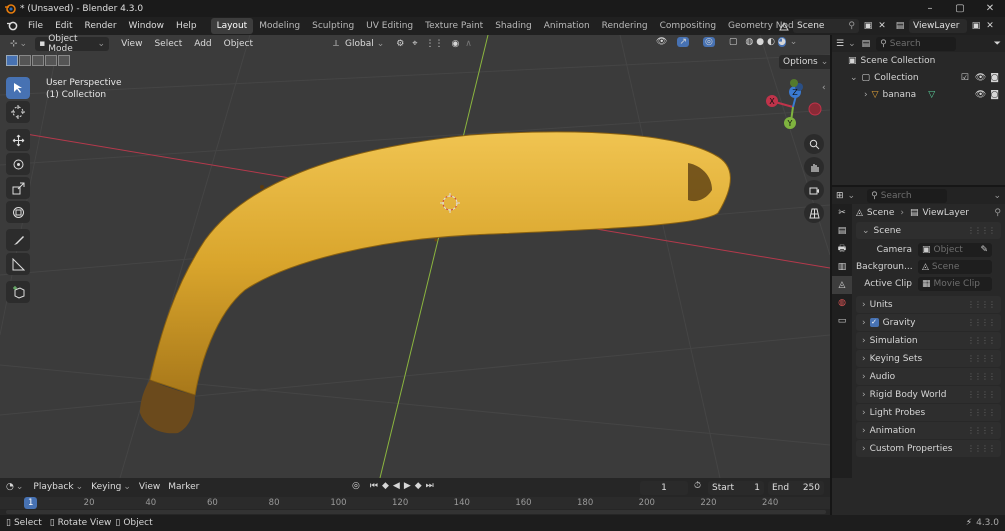 This screenshot has height=531, width=1005. Describe the element at coordinates (990, 26) in the screenshot. I see `remove-viewlayer-icon: ✕` at that location.